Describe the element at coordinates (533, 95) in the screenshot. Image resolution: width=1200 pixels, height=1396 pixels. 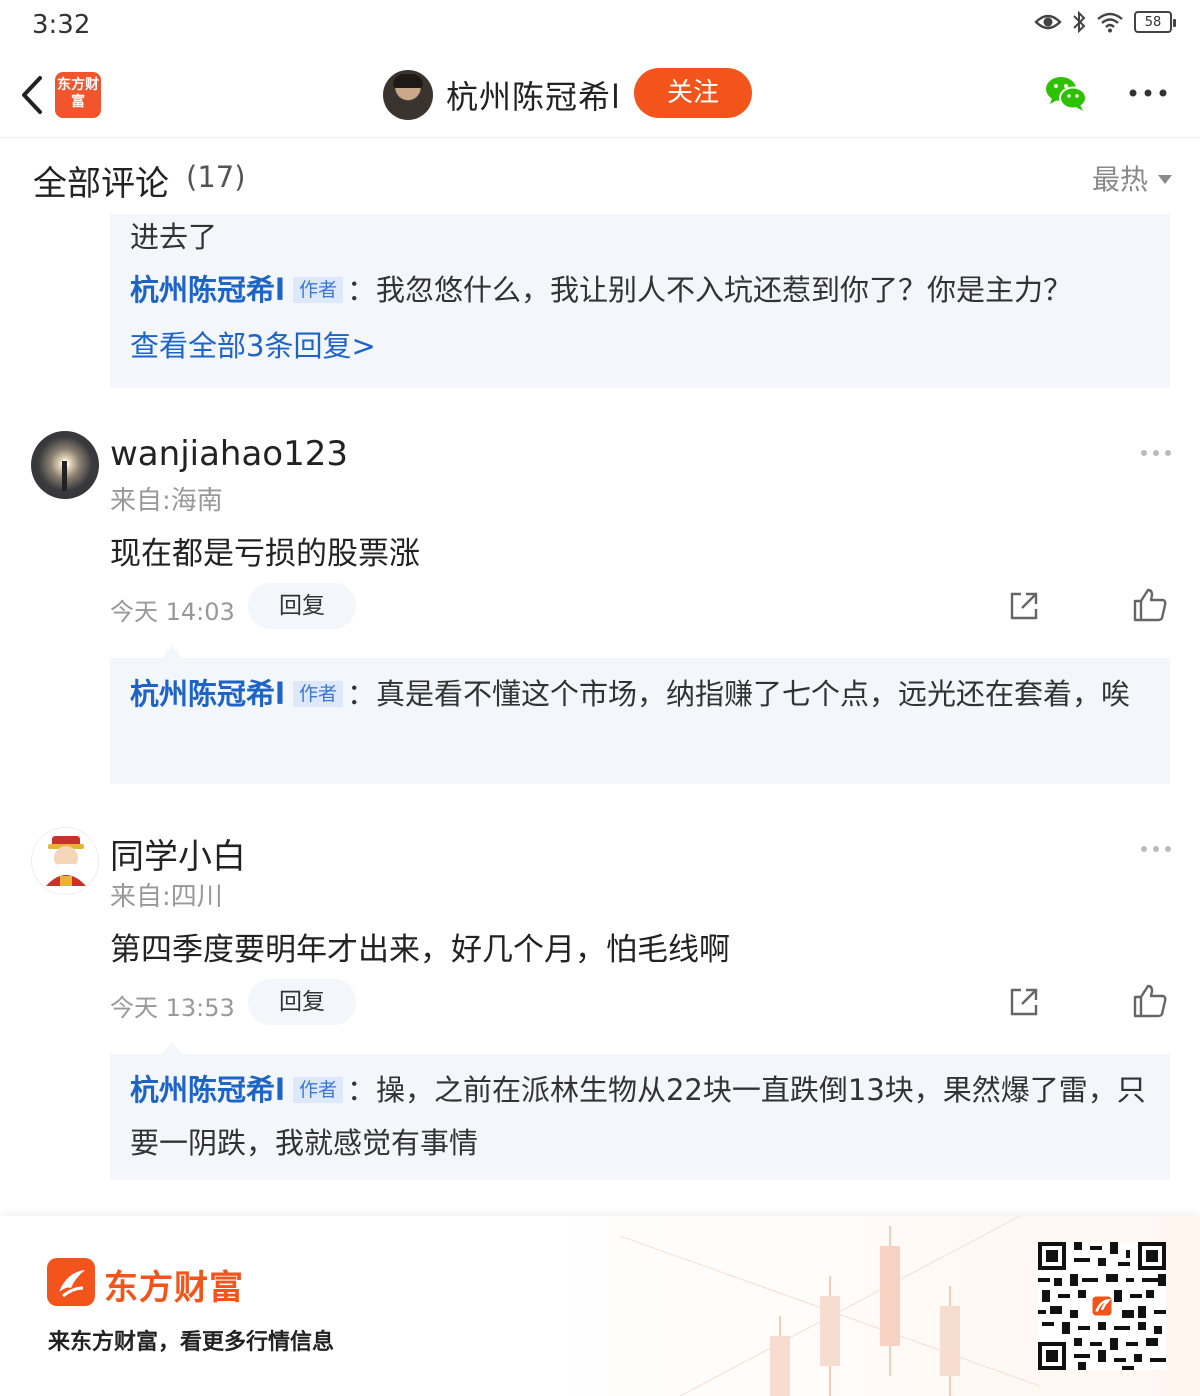
I see `page-title: 杭州陈冠希l` at that location.